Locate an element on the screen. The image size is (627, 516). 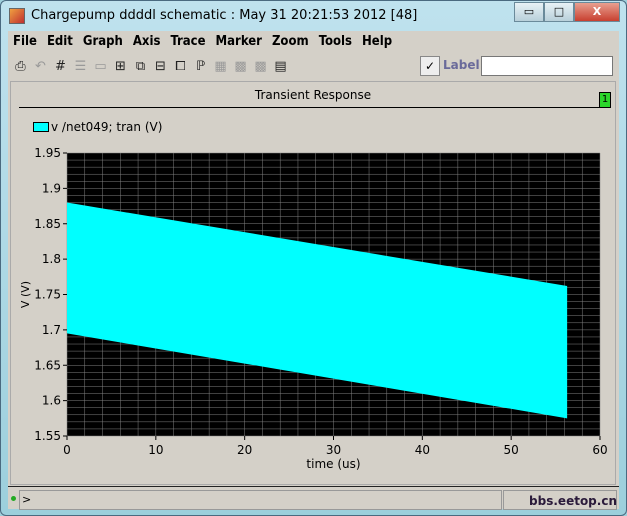
zoom-in-icon: ⧉ is located at coordinates (140, 66).